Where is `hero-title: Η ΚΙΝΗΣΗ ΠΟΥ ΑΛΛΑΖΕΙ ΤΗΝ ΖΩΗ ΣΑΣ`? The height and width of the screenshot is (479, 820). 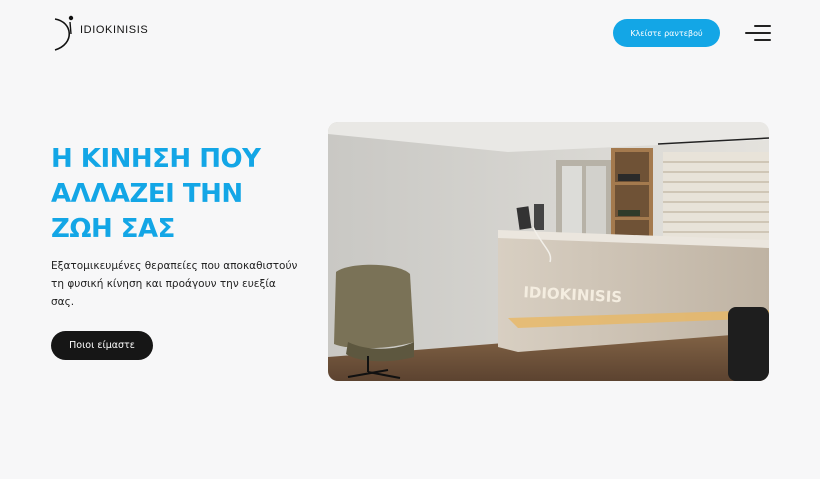 hero-title: Η ΚΙΝΗΣΗ ΠΟΥ ΑΛΛΑΖΕΙ ΤΗΝ ΖΩΗ ΣΑΣ is located at coordinates (156, 194).